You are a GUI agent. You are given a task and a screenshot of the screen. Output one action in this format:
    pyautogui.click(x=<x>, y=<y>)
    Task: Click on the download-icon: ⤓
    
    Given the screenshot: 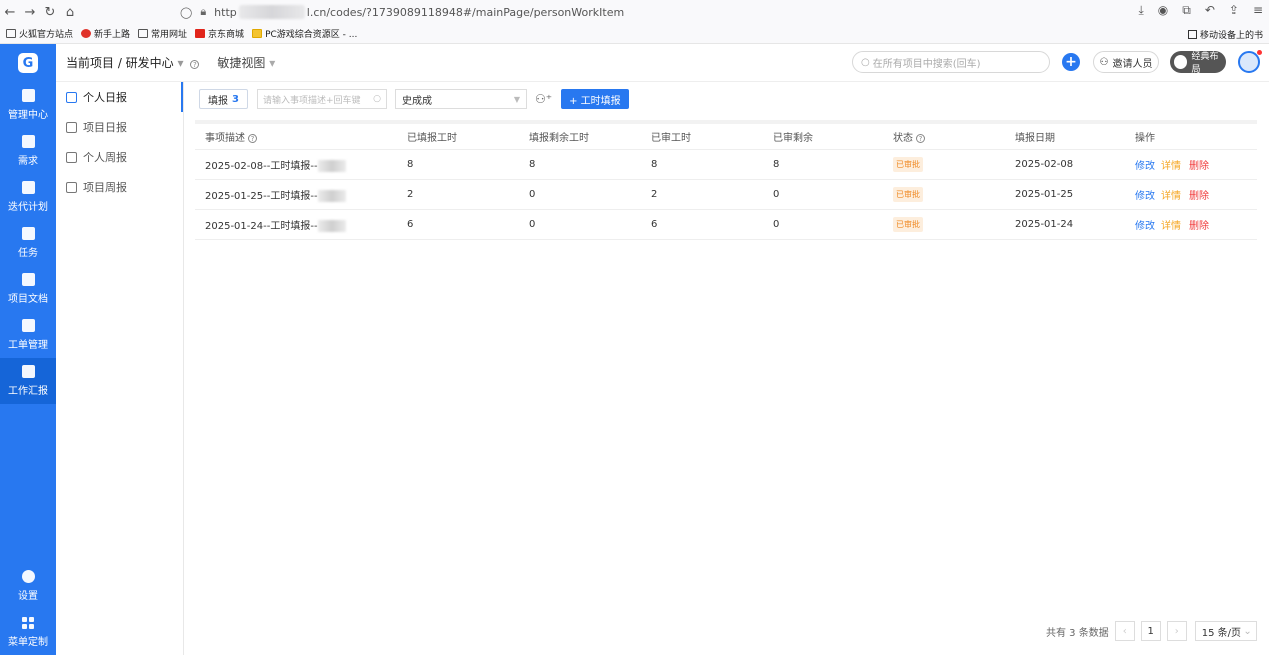 What is the action you would take?
    pyautogui.click(x=1140, y=10)
    